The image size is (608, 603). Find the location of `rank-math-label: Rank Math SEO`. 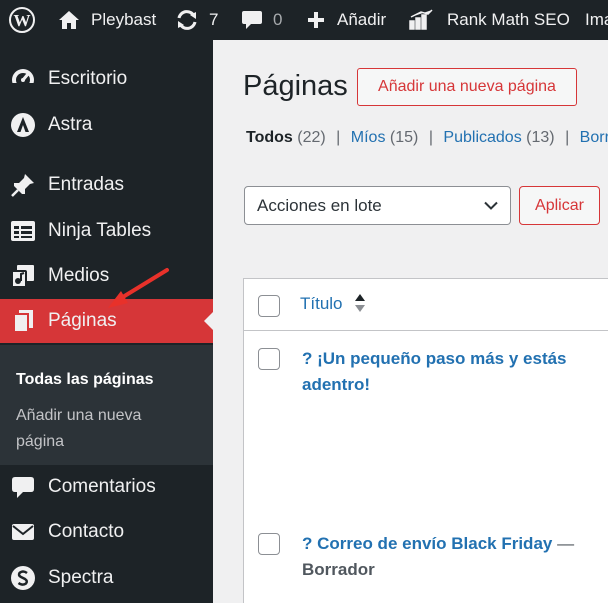

rank-math-label: Rank Math SEO is located at coordinates (508, 19).